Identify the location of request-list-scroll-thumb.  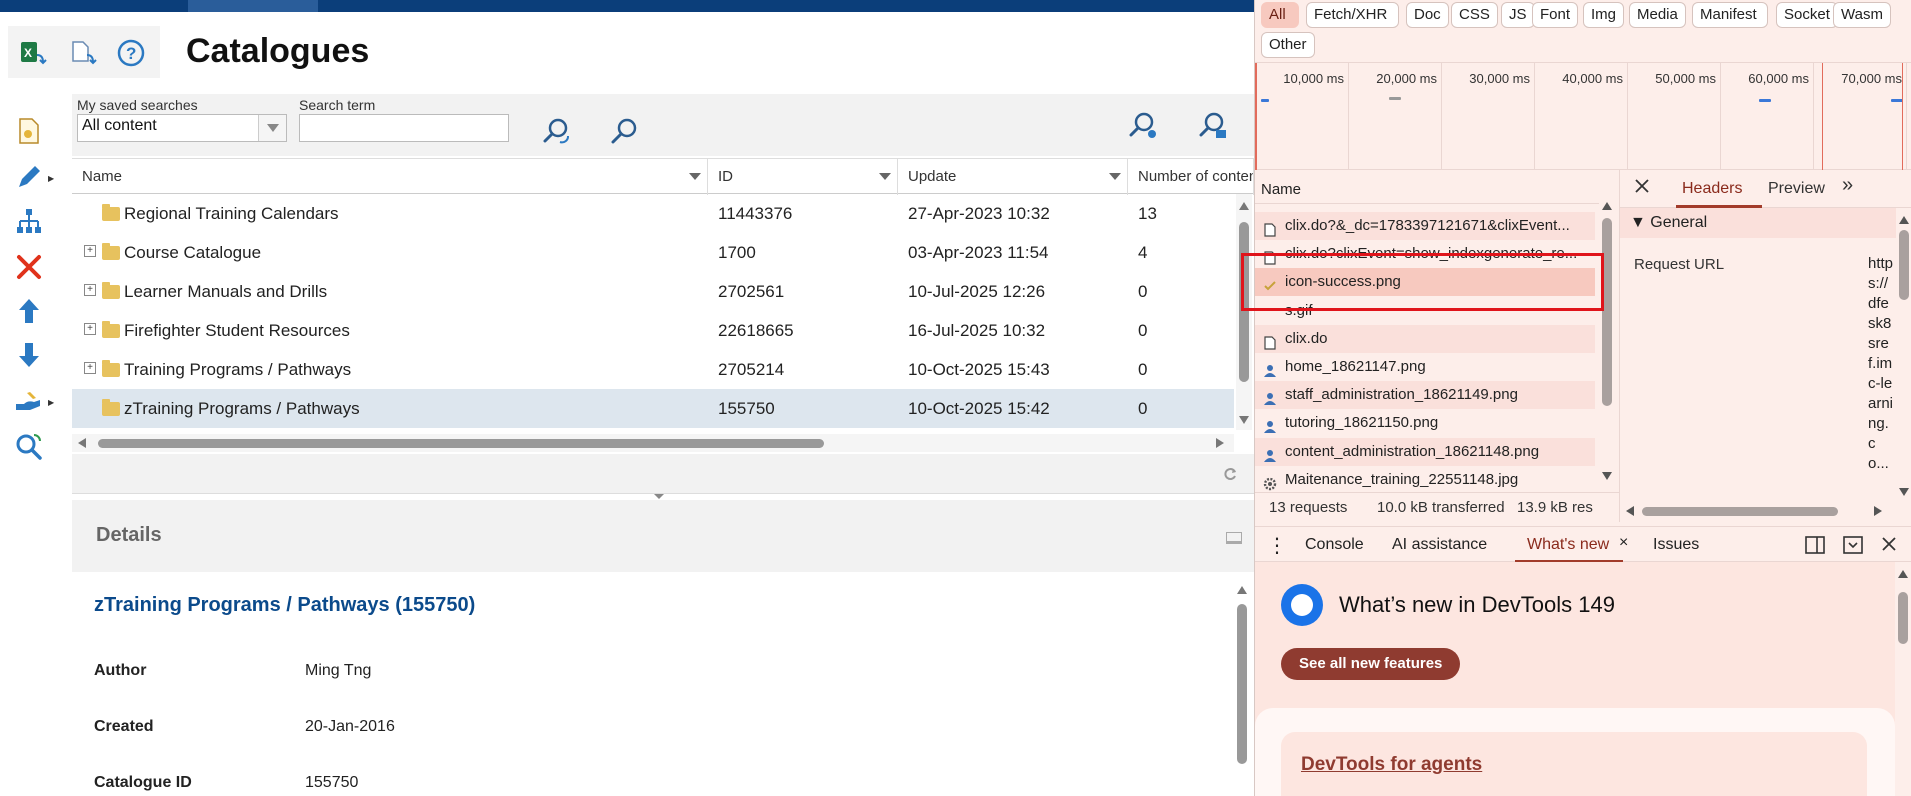
(1607, 312).